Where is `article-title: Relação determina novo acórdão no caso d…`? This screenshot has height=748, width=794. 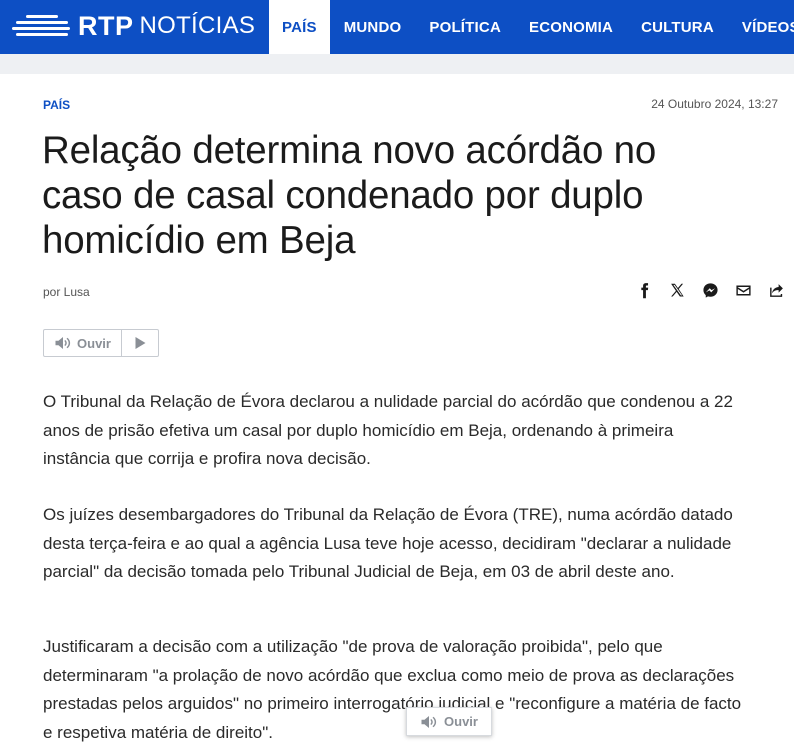
article-title: Relação determina novo acórdão no caso d… is located at coordinates (349, 195).